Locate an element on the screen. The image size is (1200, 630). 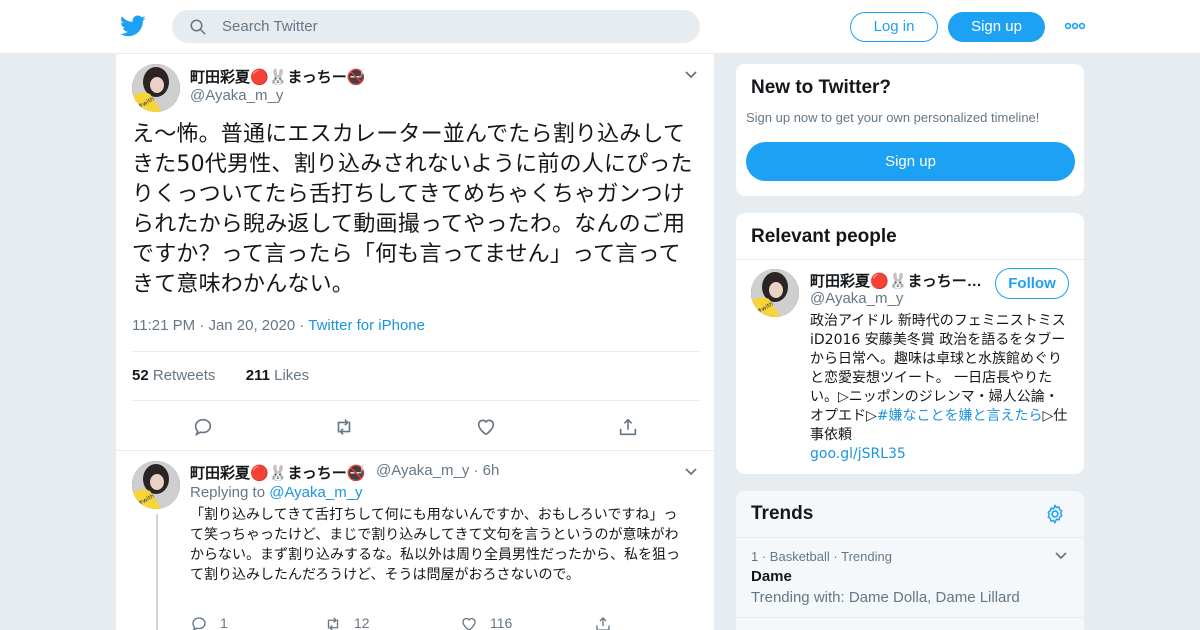
trend-related: Trending with: Dame Dolla, Dame Lillard is located at coordinates (885, 597).